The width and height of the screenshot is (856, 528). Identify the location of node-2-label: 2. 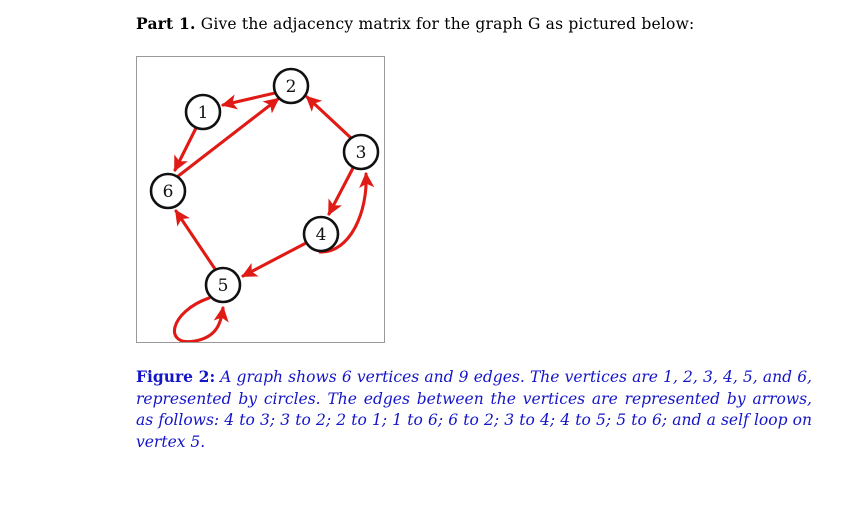
(291, 87).